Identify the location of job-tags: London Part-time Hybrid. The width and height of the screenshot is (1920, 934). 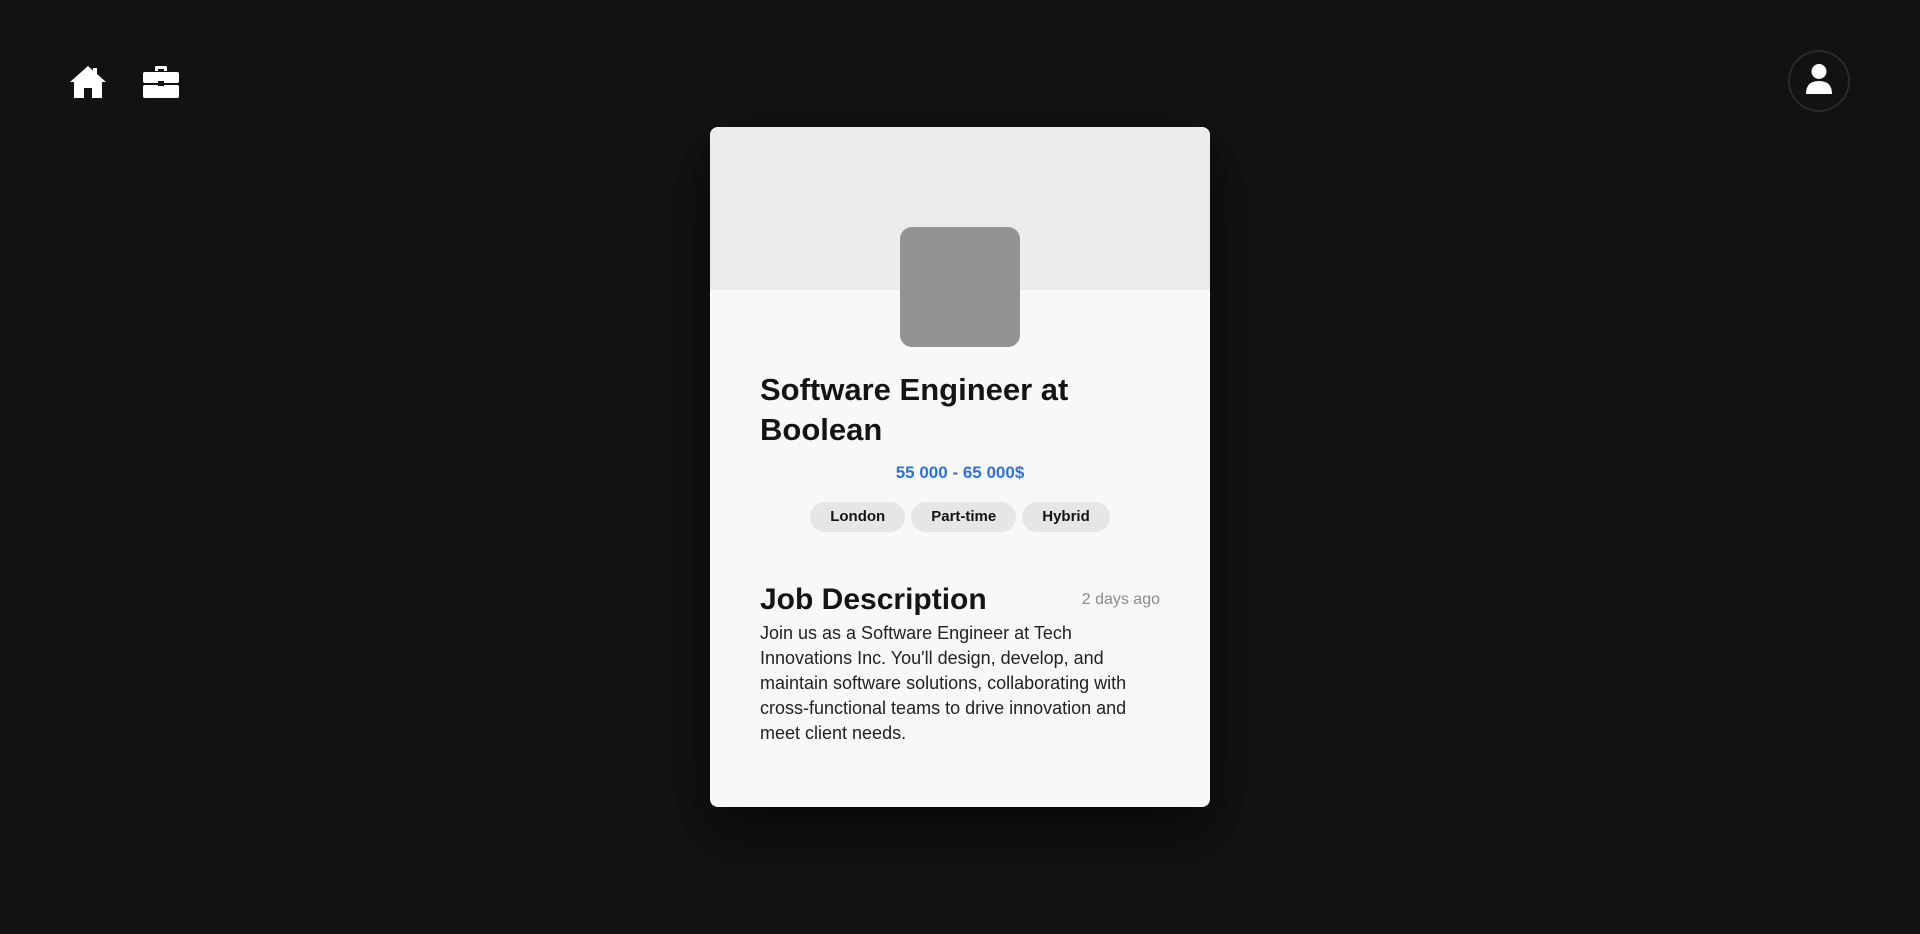
(960, 517).